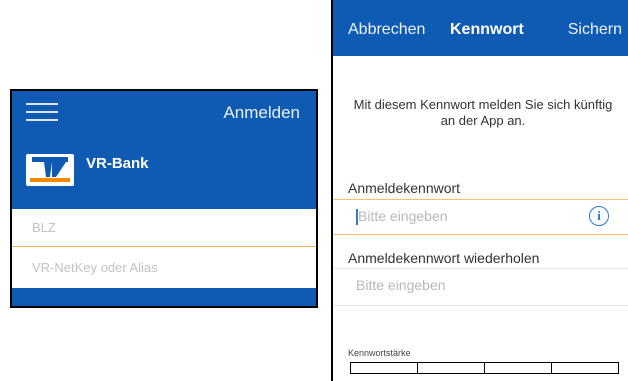 Image resolution: width=628 pixels, height=381 pixels. Describe the element at coordinates (461, 285) in the screenshot. I see `password-repeat-input` at that location.